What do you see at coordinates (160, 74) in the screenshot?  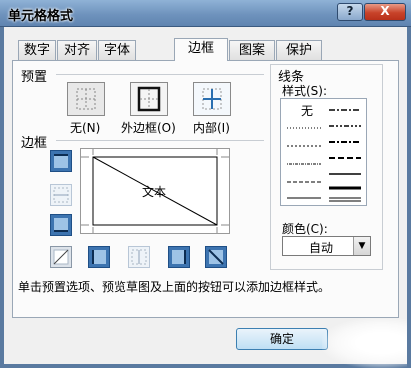 I see `presets-separator` at bounding box center [160, 74].